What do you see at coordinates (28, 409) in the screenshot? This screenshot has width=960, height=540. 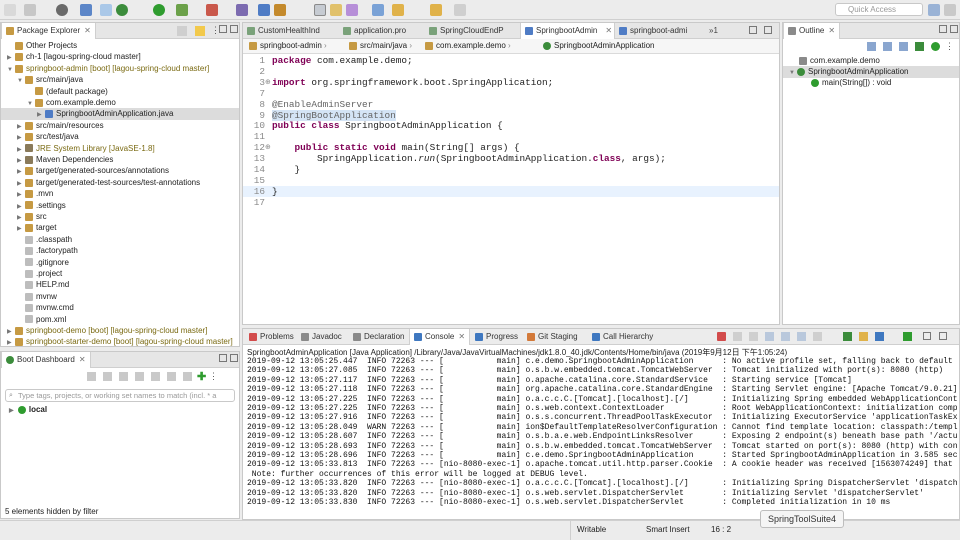 I see `local-target: ▶ local` at bounding box center [28, 409].